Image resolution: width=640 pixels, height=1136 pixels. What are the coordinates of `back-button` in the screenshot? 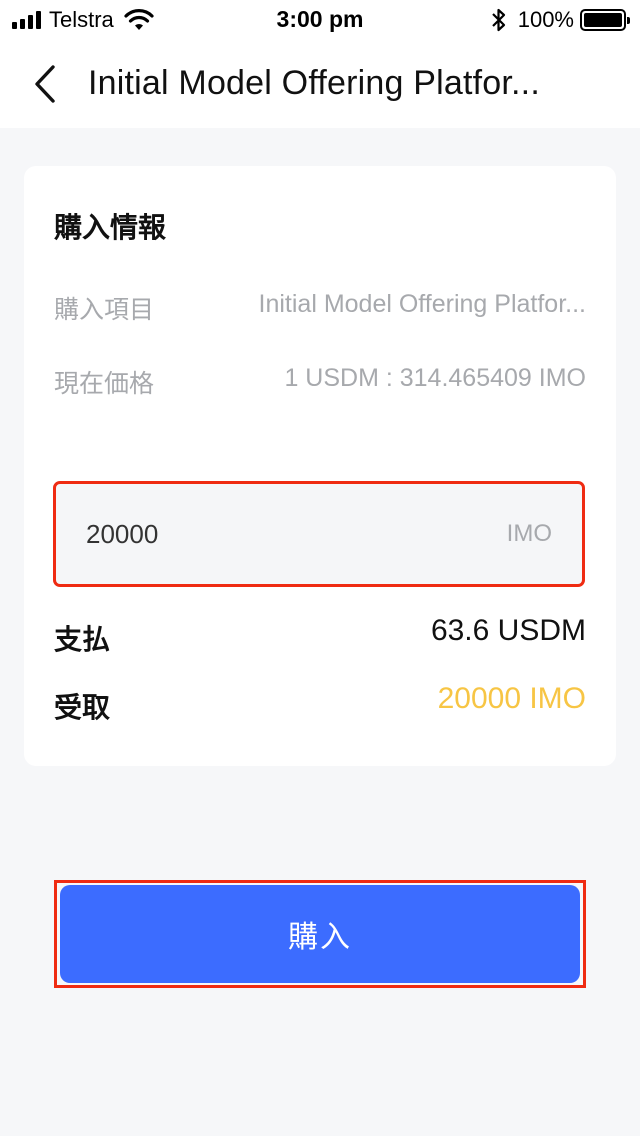 It's located at (44, 84).